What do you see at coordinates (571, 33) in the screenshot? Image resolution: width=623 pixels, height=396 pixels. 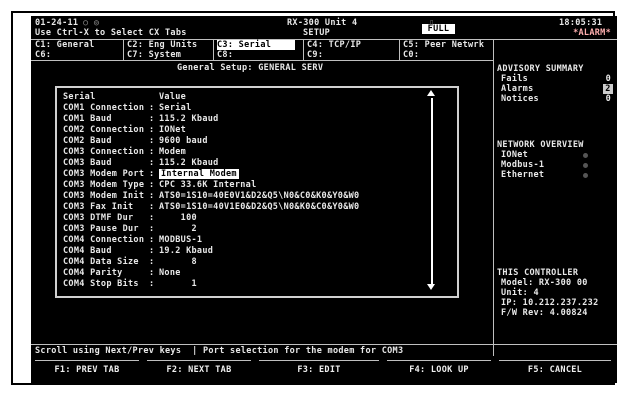 I see `alarm-indicator: *ALARM*` at bounding box center [571, 33].